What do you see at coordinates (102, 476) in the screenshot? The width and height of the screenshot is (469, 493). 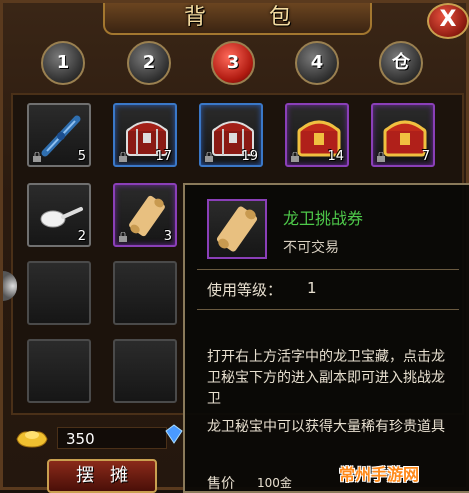 I see `stall-button: 摆摊` at bounding box center [102, 476].